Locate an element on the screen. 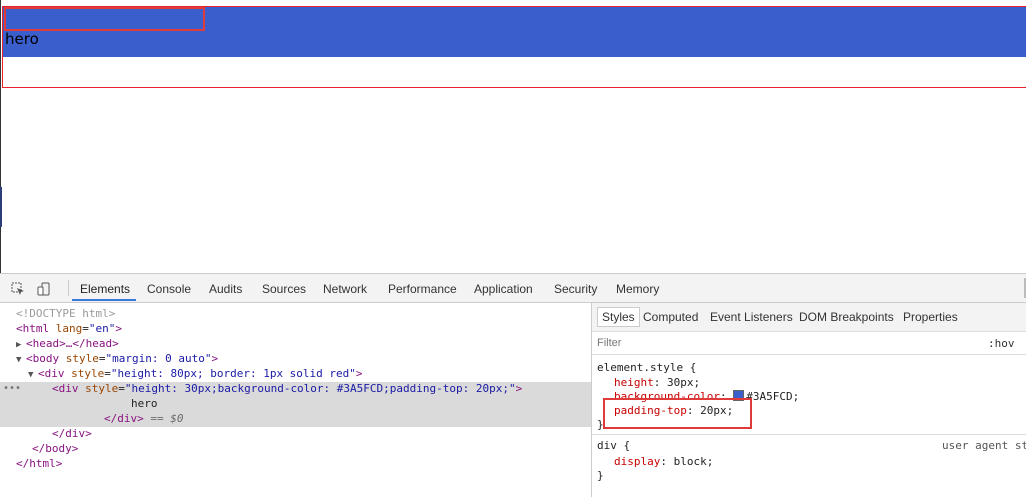  active-tab-indicator is located at coordinates (104, 300).